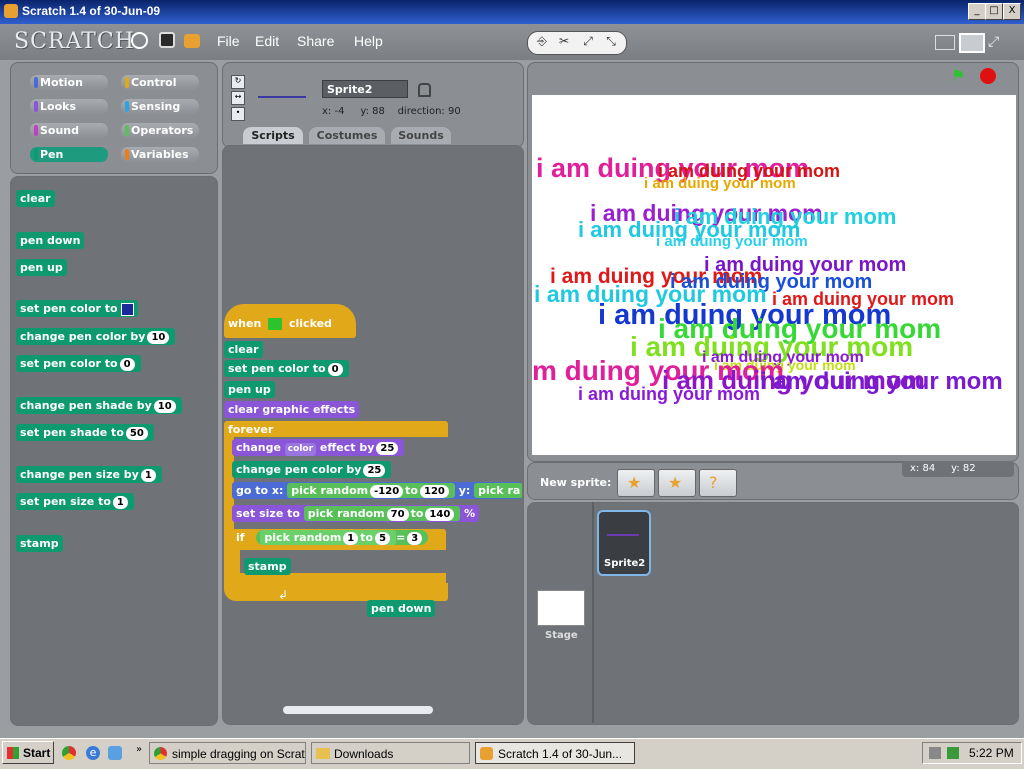 This screenshot has width=1024, height=769. I want to click on palette-set-pen-color-block: set pen color to, so click(77, 308).